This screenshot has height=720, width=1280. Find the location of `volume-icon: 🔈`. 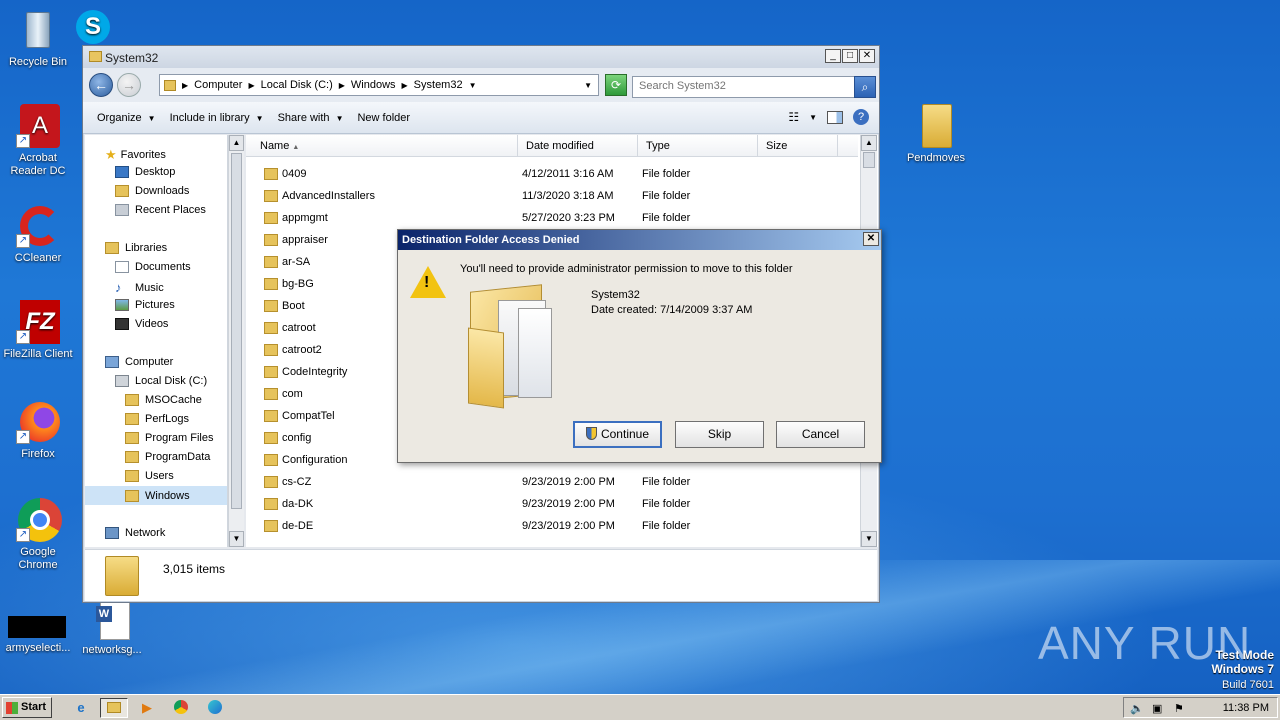

volume-icon: 🔈 is located at coordinates (1137, 708).